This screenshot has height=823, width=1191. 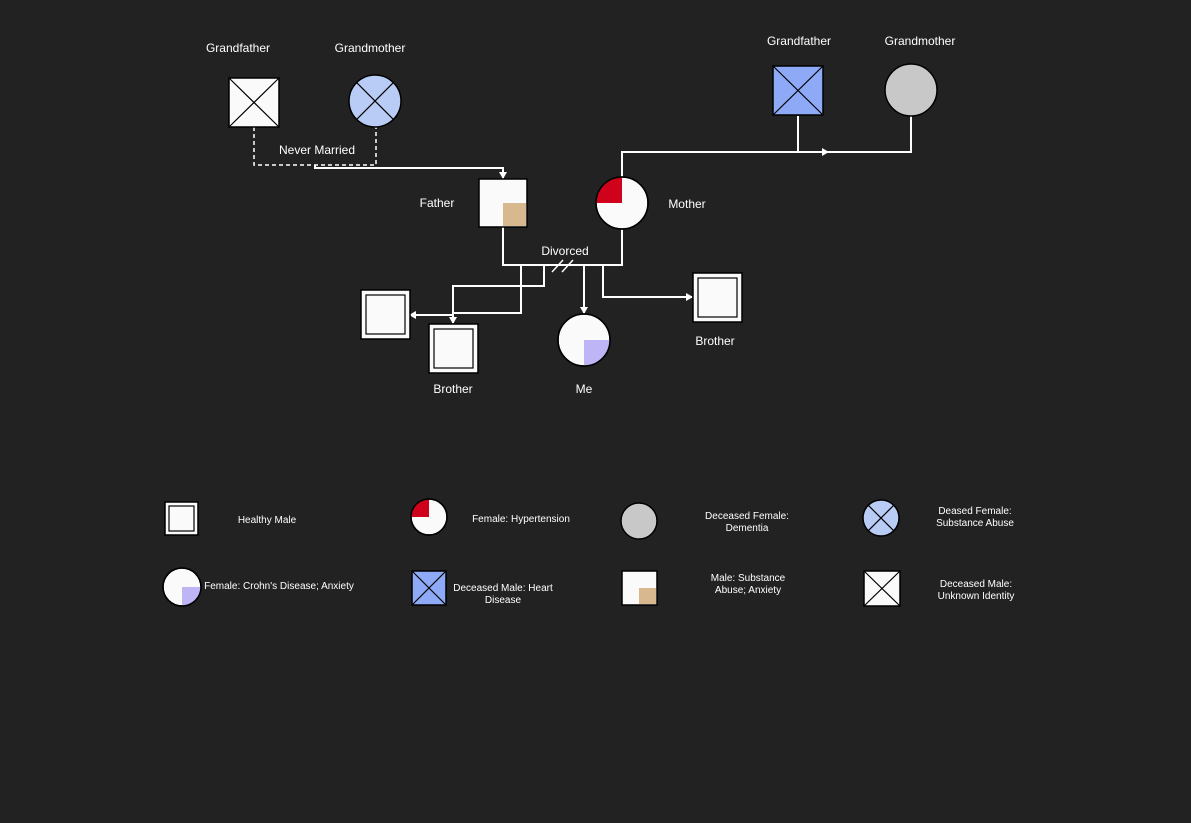 What do you see at coordinates (622, 203) in the screenshot?
I see `mother` at bounding box center [622, 203].